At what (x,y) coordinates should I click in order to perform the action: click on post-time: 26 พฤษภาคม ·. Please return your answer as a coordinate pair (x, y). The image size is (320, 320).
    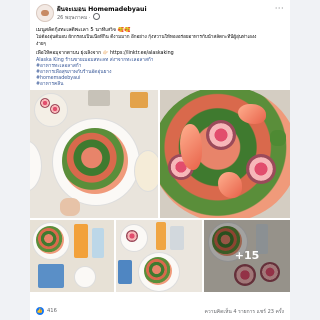
    Looking at the image, I should click on (79, 17).